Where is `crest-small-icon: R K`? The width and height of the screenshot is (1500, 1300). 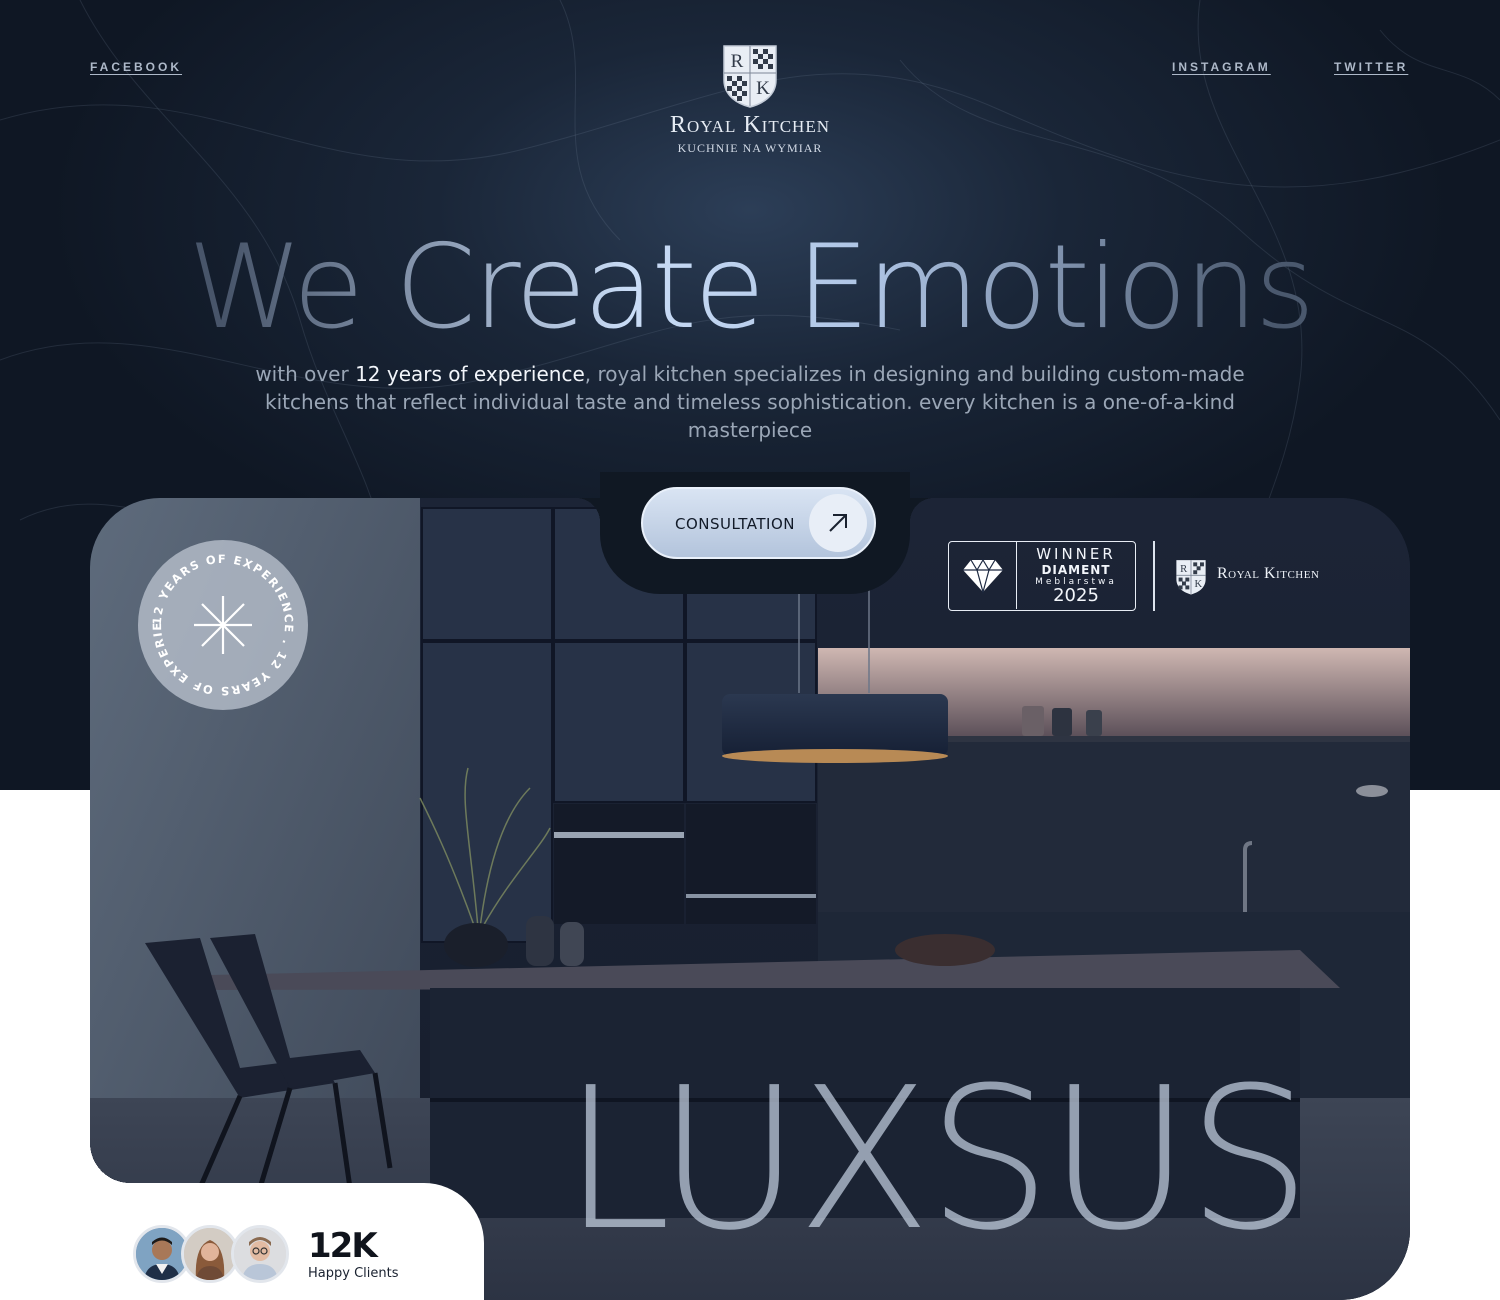 crest-small-icon: R K is located at coordinates (1191, 577).